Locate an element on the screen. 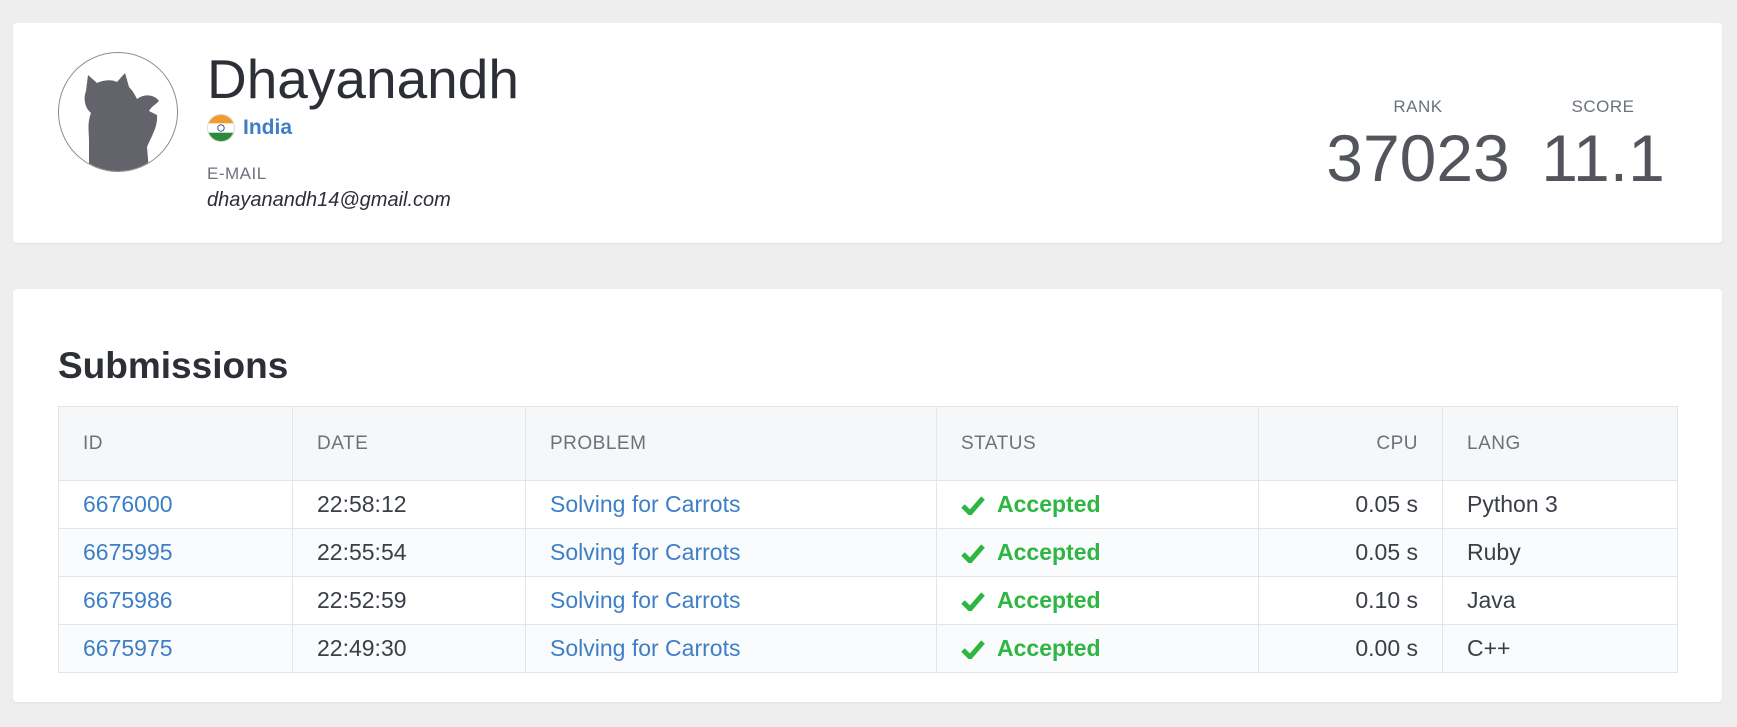 This screenshot has height=727, width=1737. table-header-row: ID DATE PROBLEM STATUS CPU LANG is located at coordinates (868, 443).